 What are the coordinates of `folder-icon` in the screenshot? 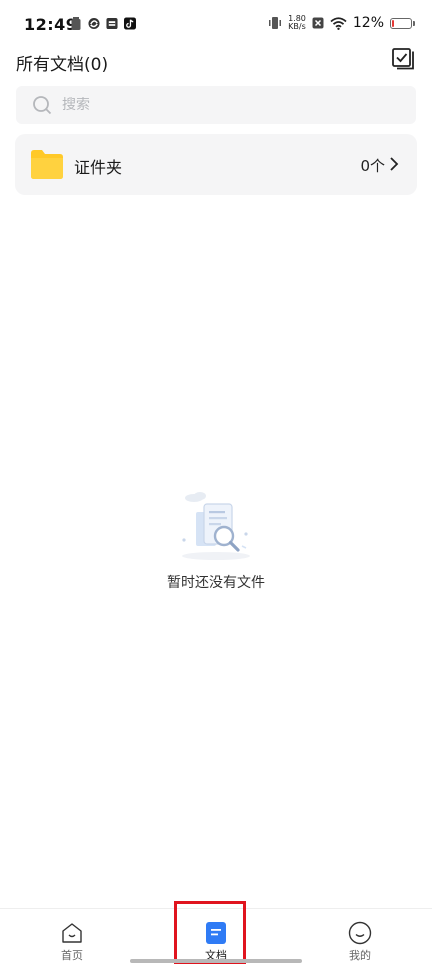 It's located at (47, 164).